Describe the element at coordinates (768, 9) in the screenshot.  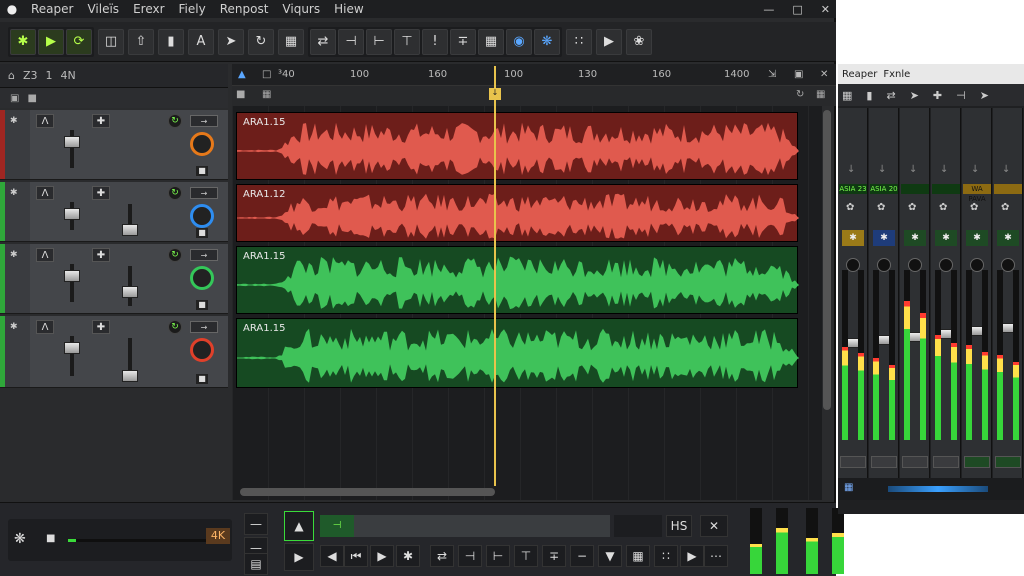
I see `minimize-button: —` at that location.